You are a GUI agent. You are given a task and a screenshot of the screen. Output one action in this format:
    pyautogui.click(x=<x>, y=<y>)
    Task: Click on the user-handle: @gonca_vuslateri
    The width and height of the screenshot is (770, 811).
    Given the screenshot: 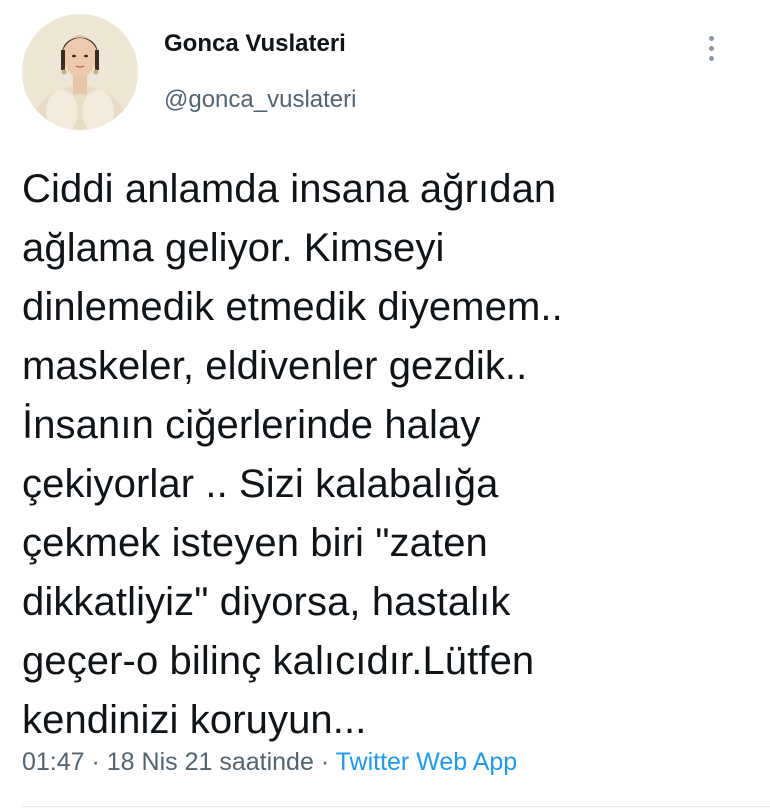 What is the action you would take?
    pyautogui.click(x=260, y=100)
    